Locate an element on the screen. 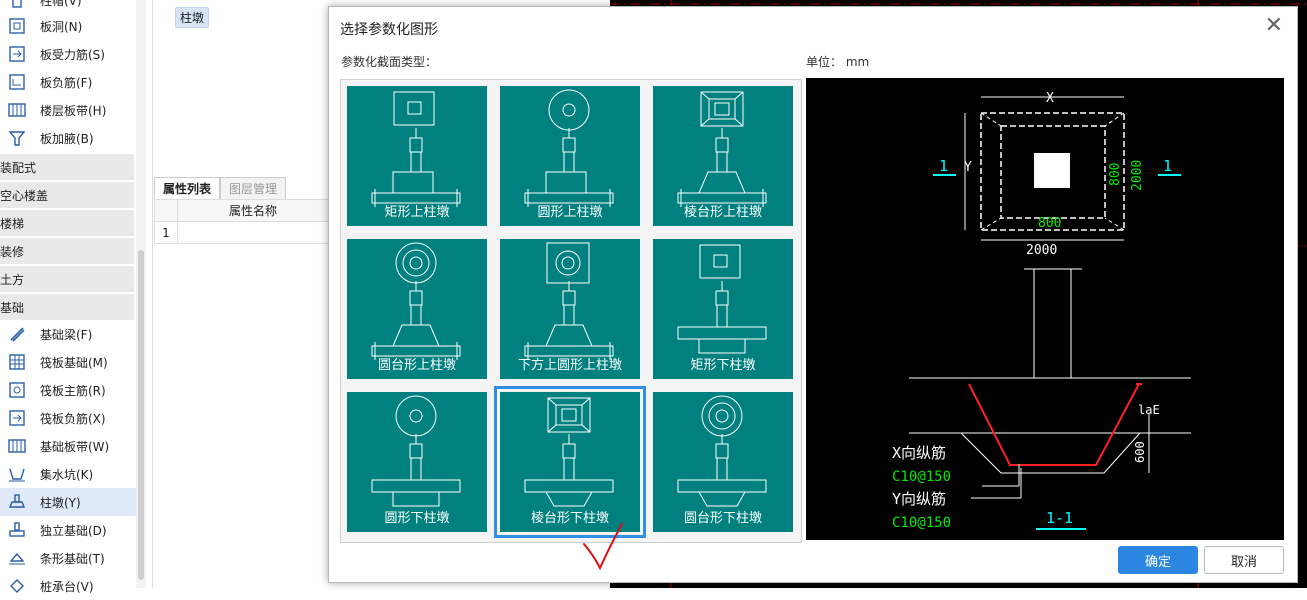 This screenshot has height=600, width=1307. sidebar-item-label: 基础梁(F) is located at coordinates (66, 334).